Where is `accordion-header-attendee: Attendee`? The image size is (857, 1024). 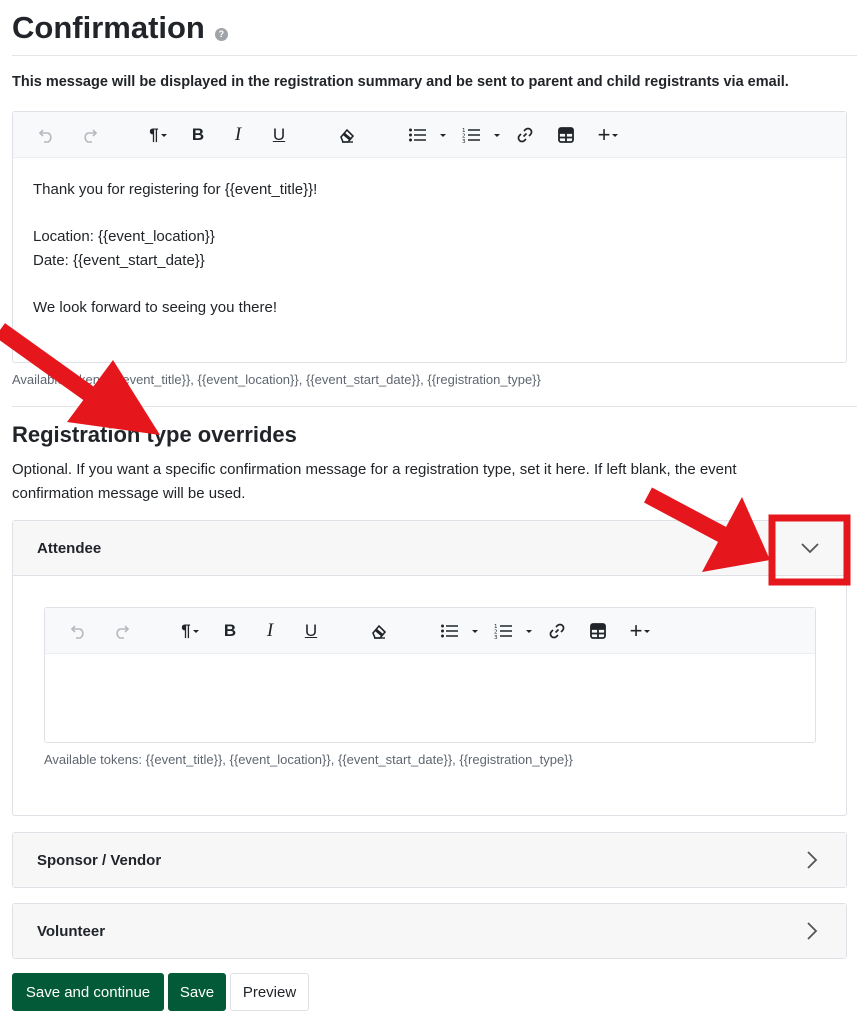 accordion-header-attendee: Attendee is located at coordinates (429, 548).